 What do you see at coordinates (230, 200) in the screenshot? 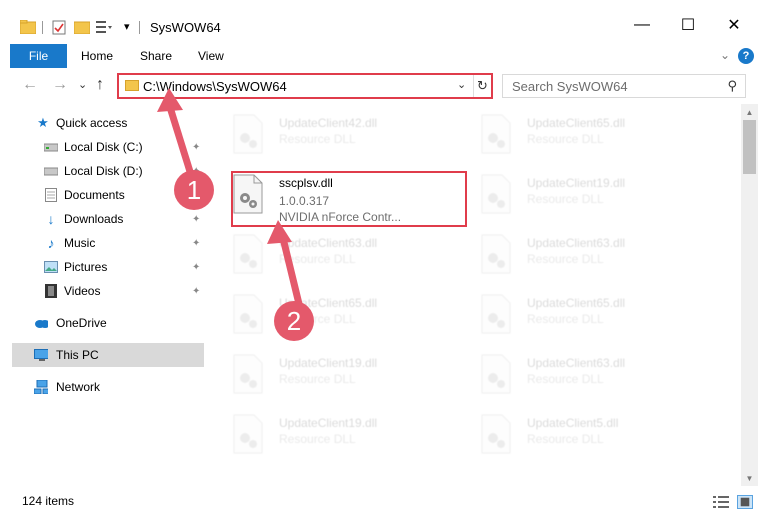
I see `annotation-arrows` at bounding box center [230, 200].